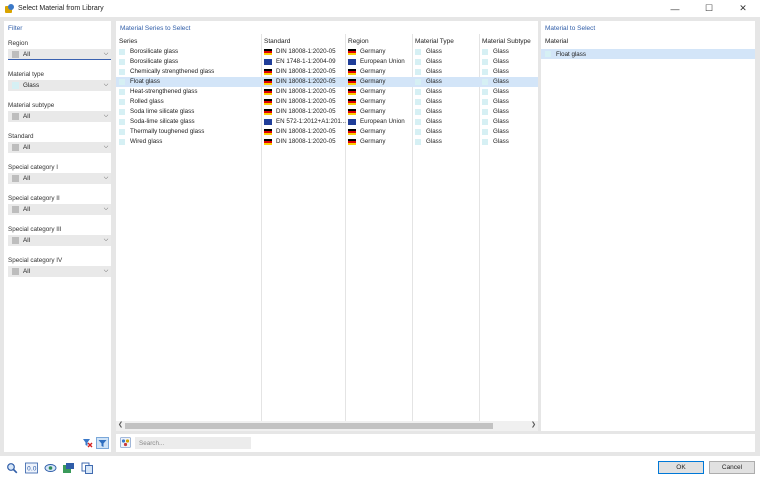  I want to click on special-category-2-select: All ⌵, so click(59, 209).